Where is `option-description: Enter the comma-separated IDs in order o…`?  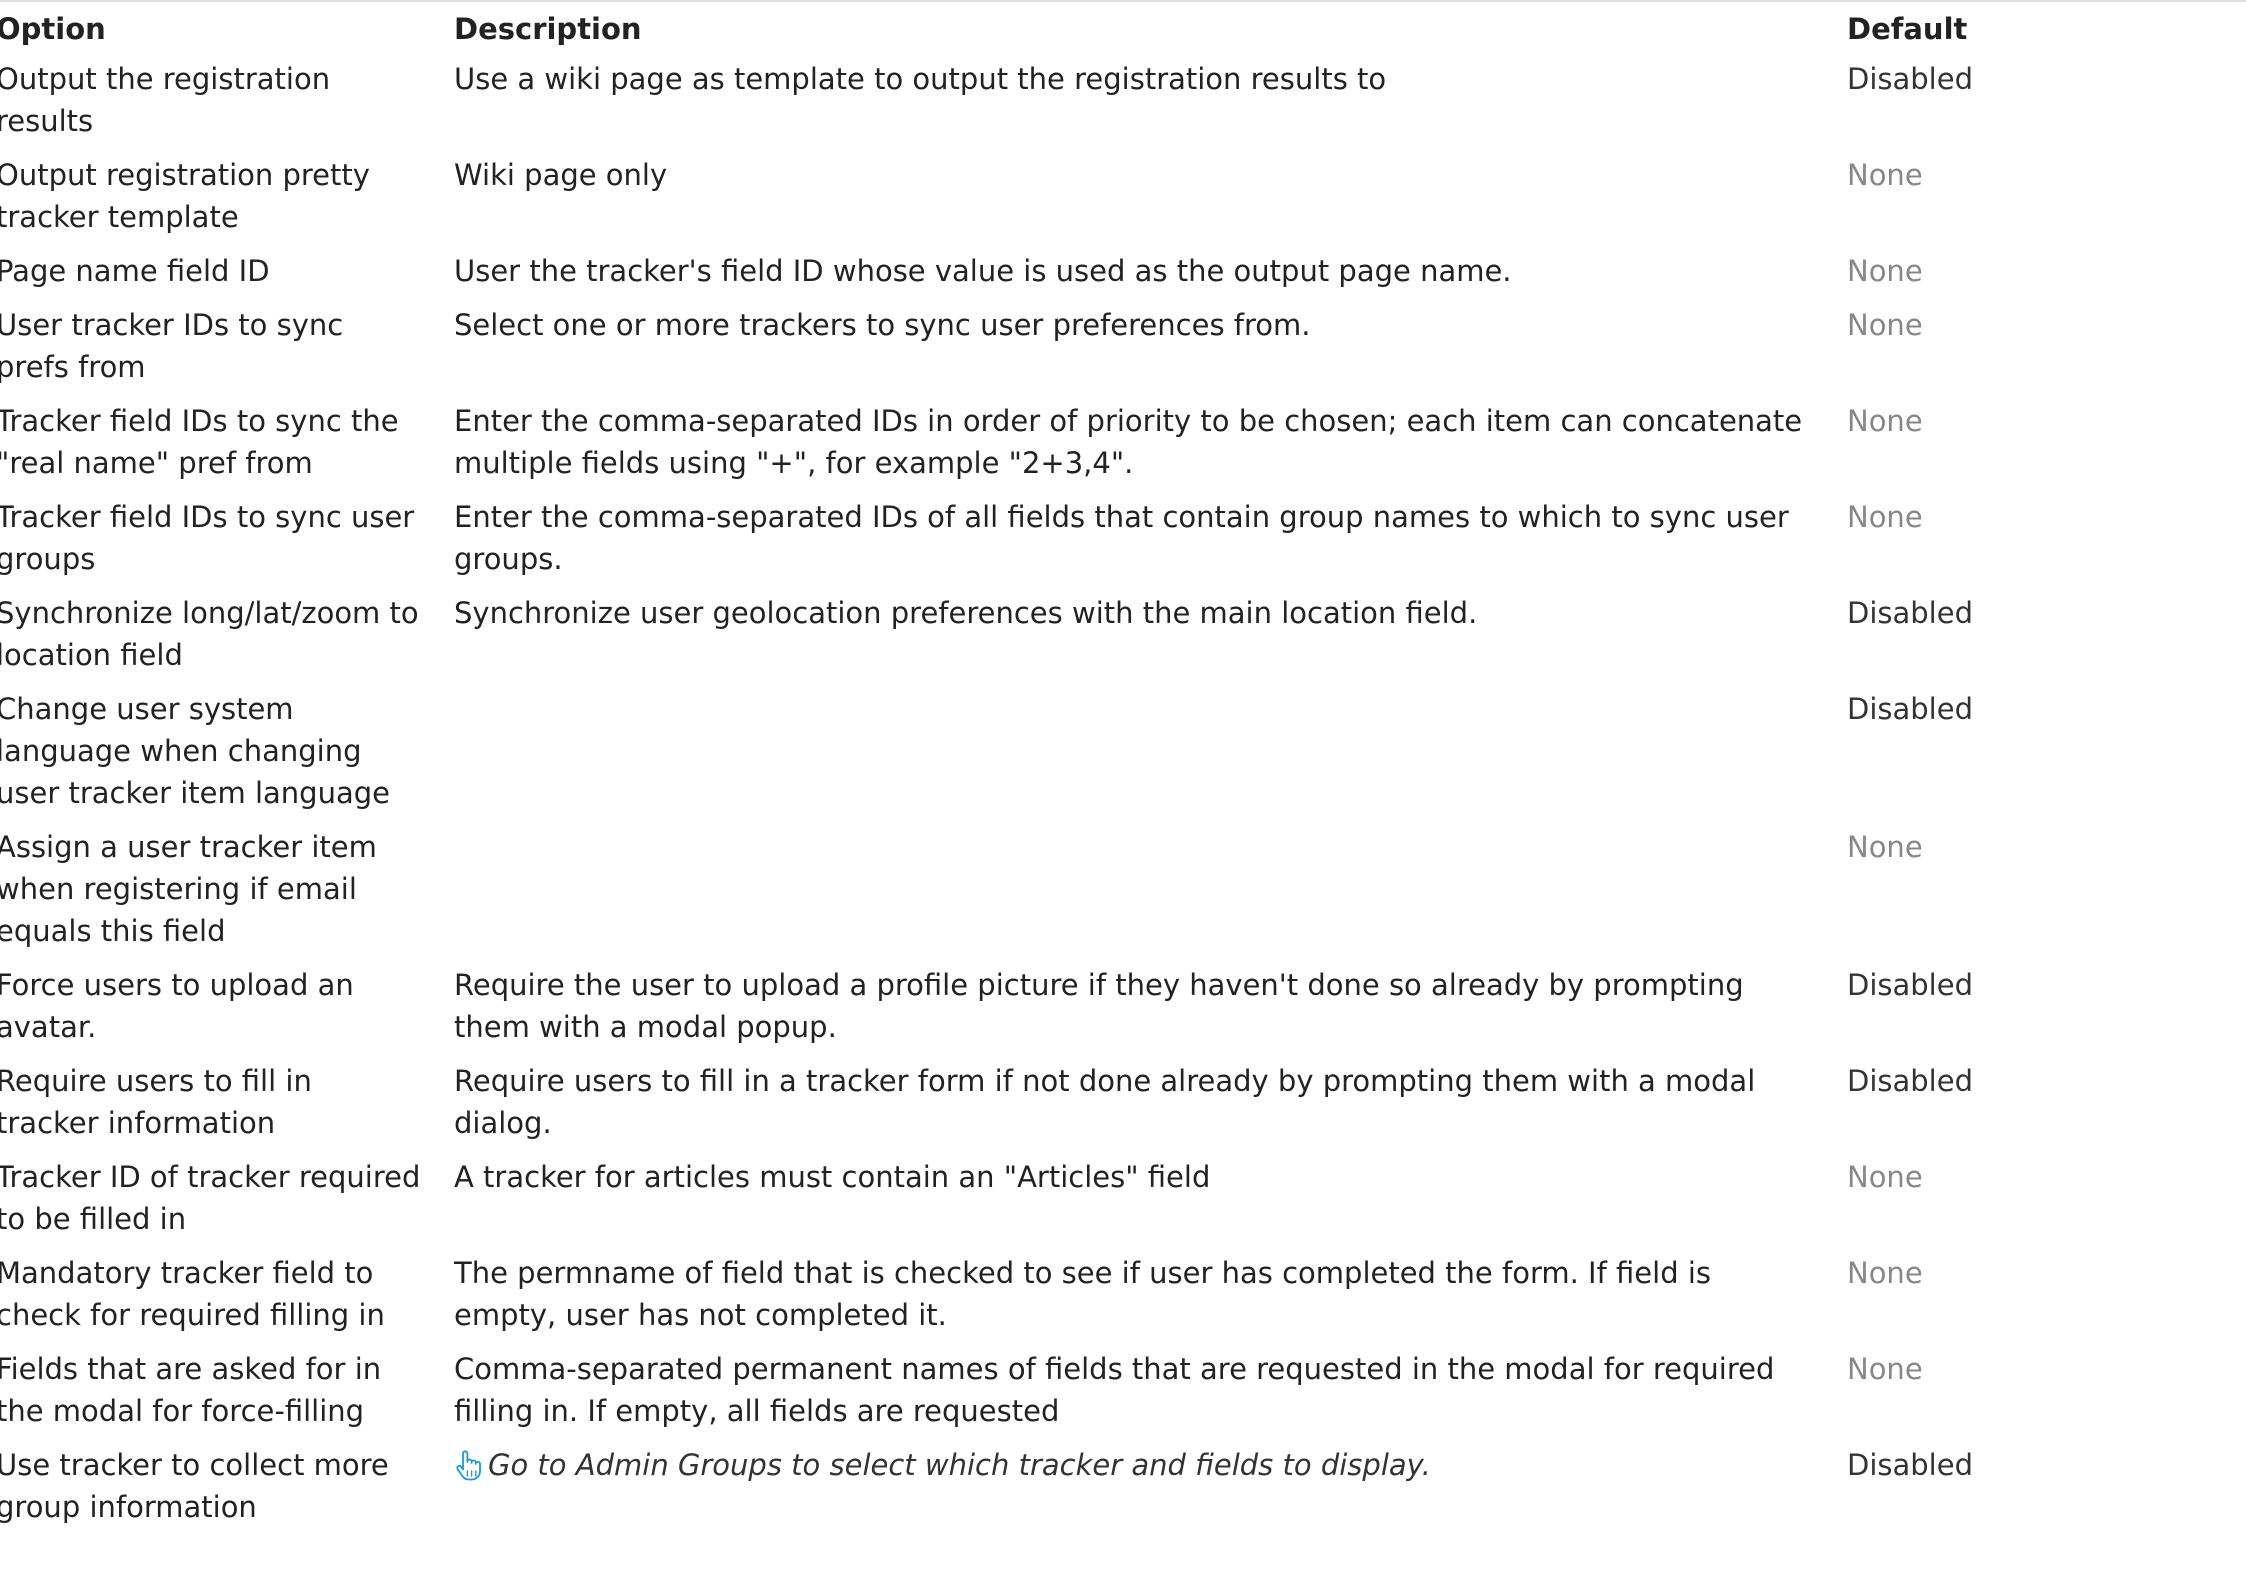 option-description: Enter the comma-separated IDs in order o… is located at coordinates (1128, 442).